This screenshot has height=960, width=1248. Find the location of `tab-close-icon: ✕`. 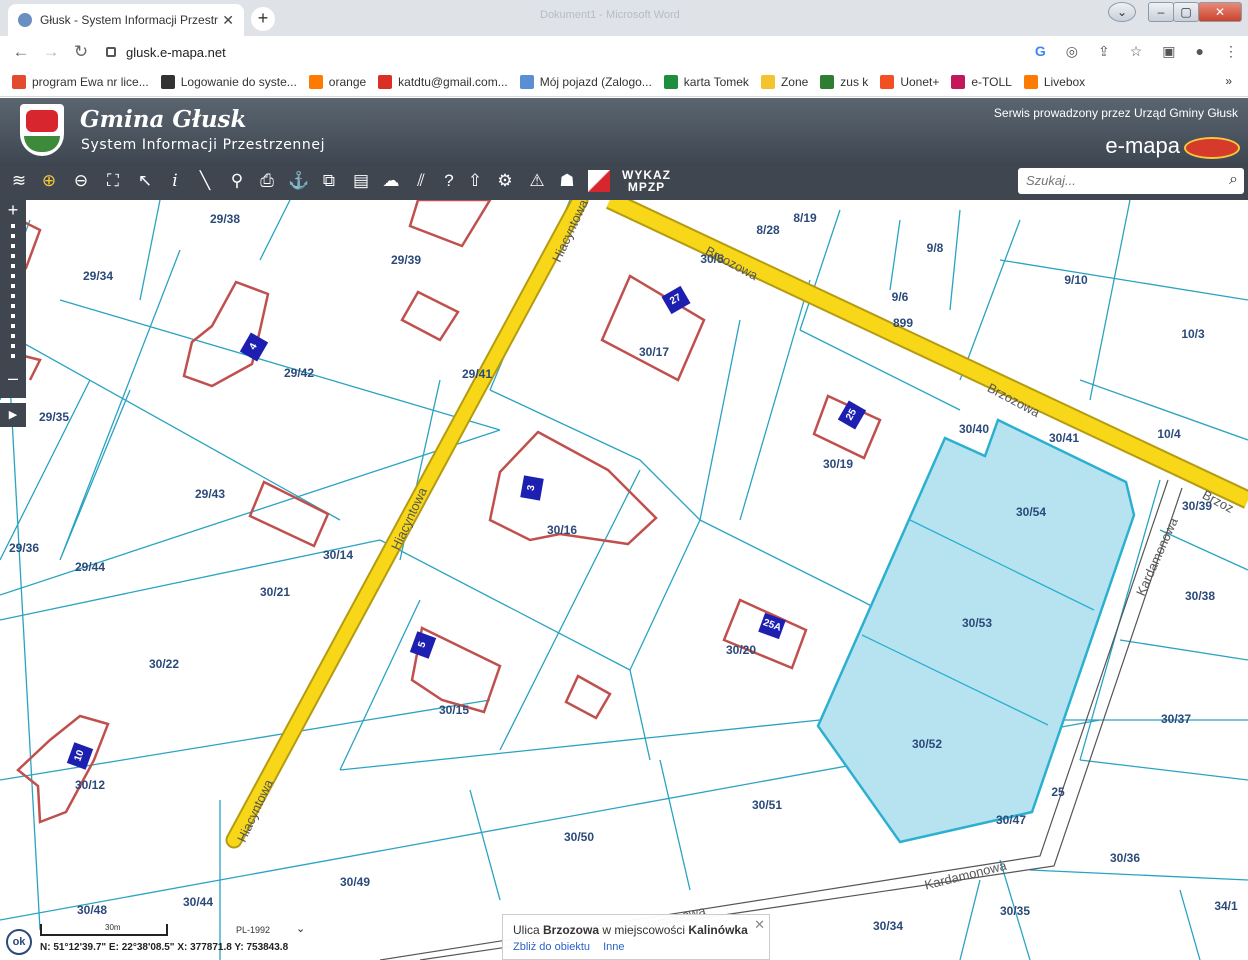

tab-close-icon: ✕ is located at coordinates (228, 20).